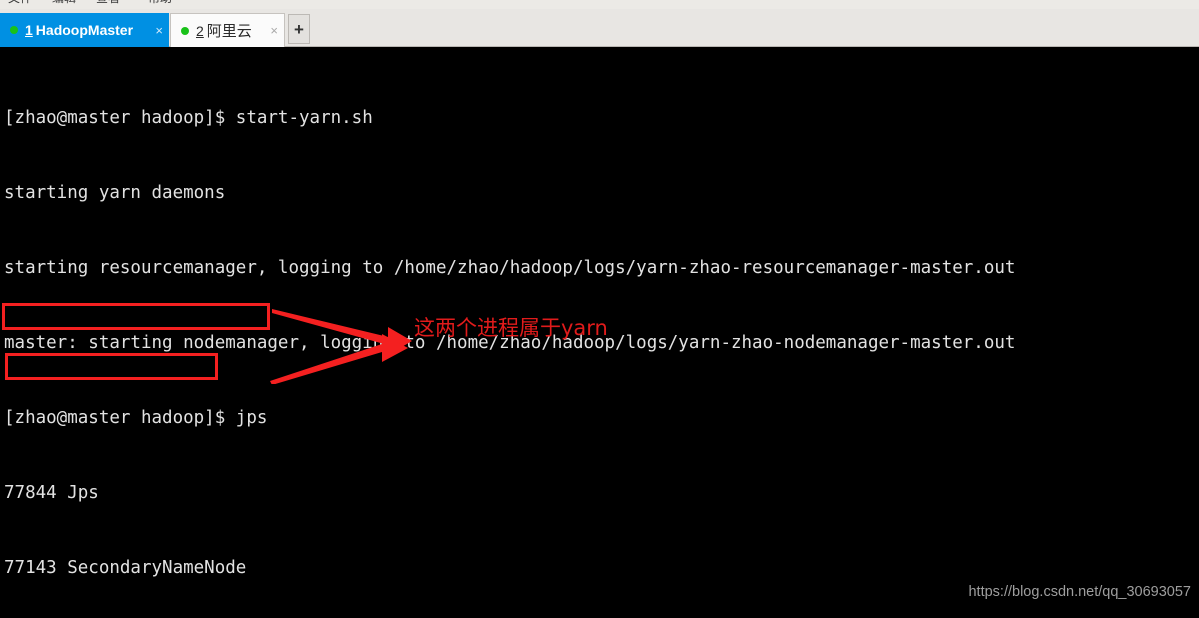 The width and height of the screenshot is (1199, 618). What do you see at coordinates (115, 193) in the screenshot?
I see `terminal-line: starting yarn daemons` at bounding box center [115, 193].